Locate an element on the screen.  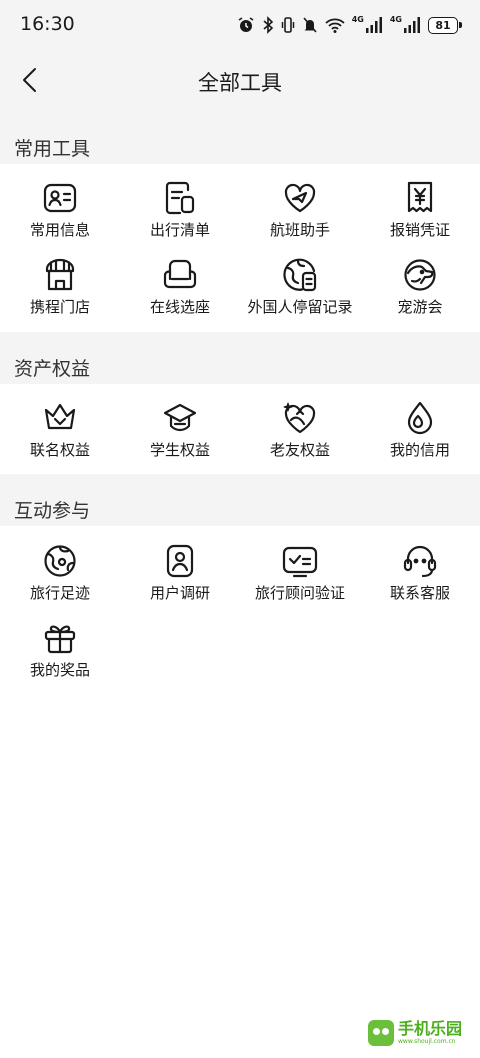
verify-card-icon is located at coordinates (300, 561).